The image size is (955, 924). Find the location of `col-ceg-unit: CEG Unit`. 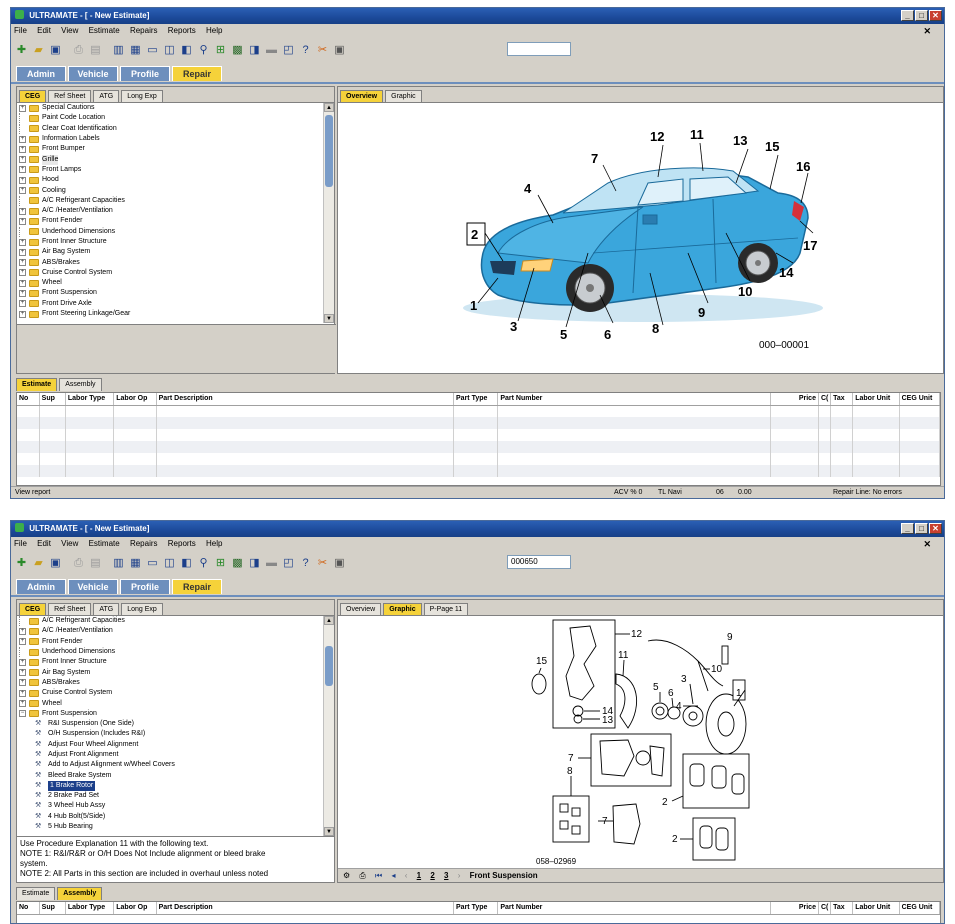

col-ceg-unit: CEG Unit is located at coordinates (919, 908).